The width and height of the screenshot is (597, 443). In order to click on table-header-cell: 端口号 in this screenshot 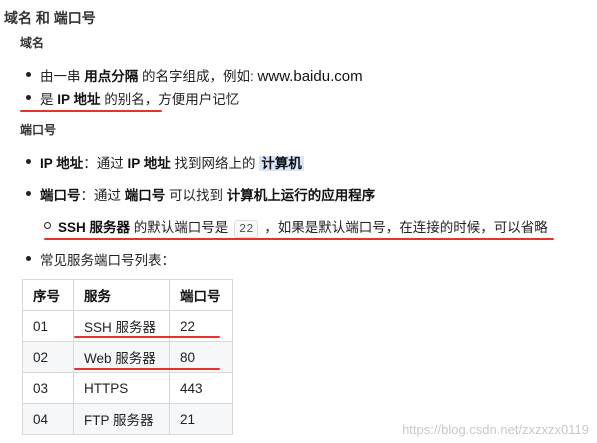, I will do `click(201, 295)`.